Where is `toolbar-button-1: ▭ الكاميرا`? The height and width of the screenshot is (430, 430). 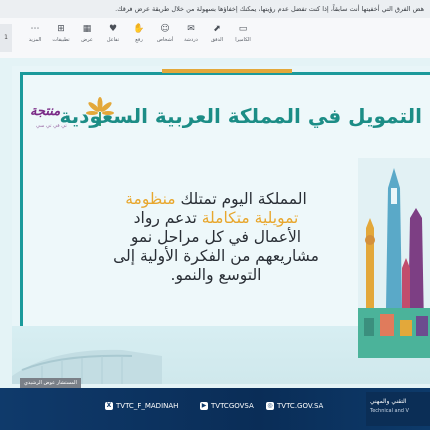 toolbar-button-1: ▭ الكاميرا is located at coordinates (243, 38).